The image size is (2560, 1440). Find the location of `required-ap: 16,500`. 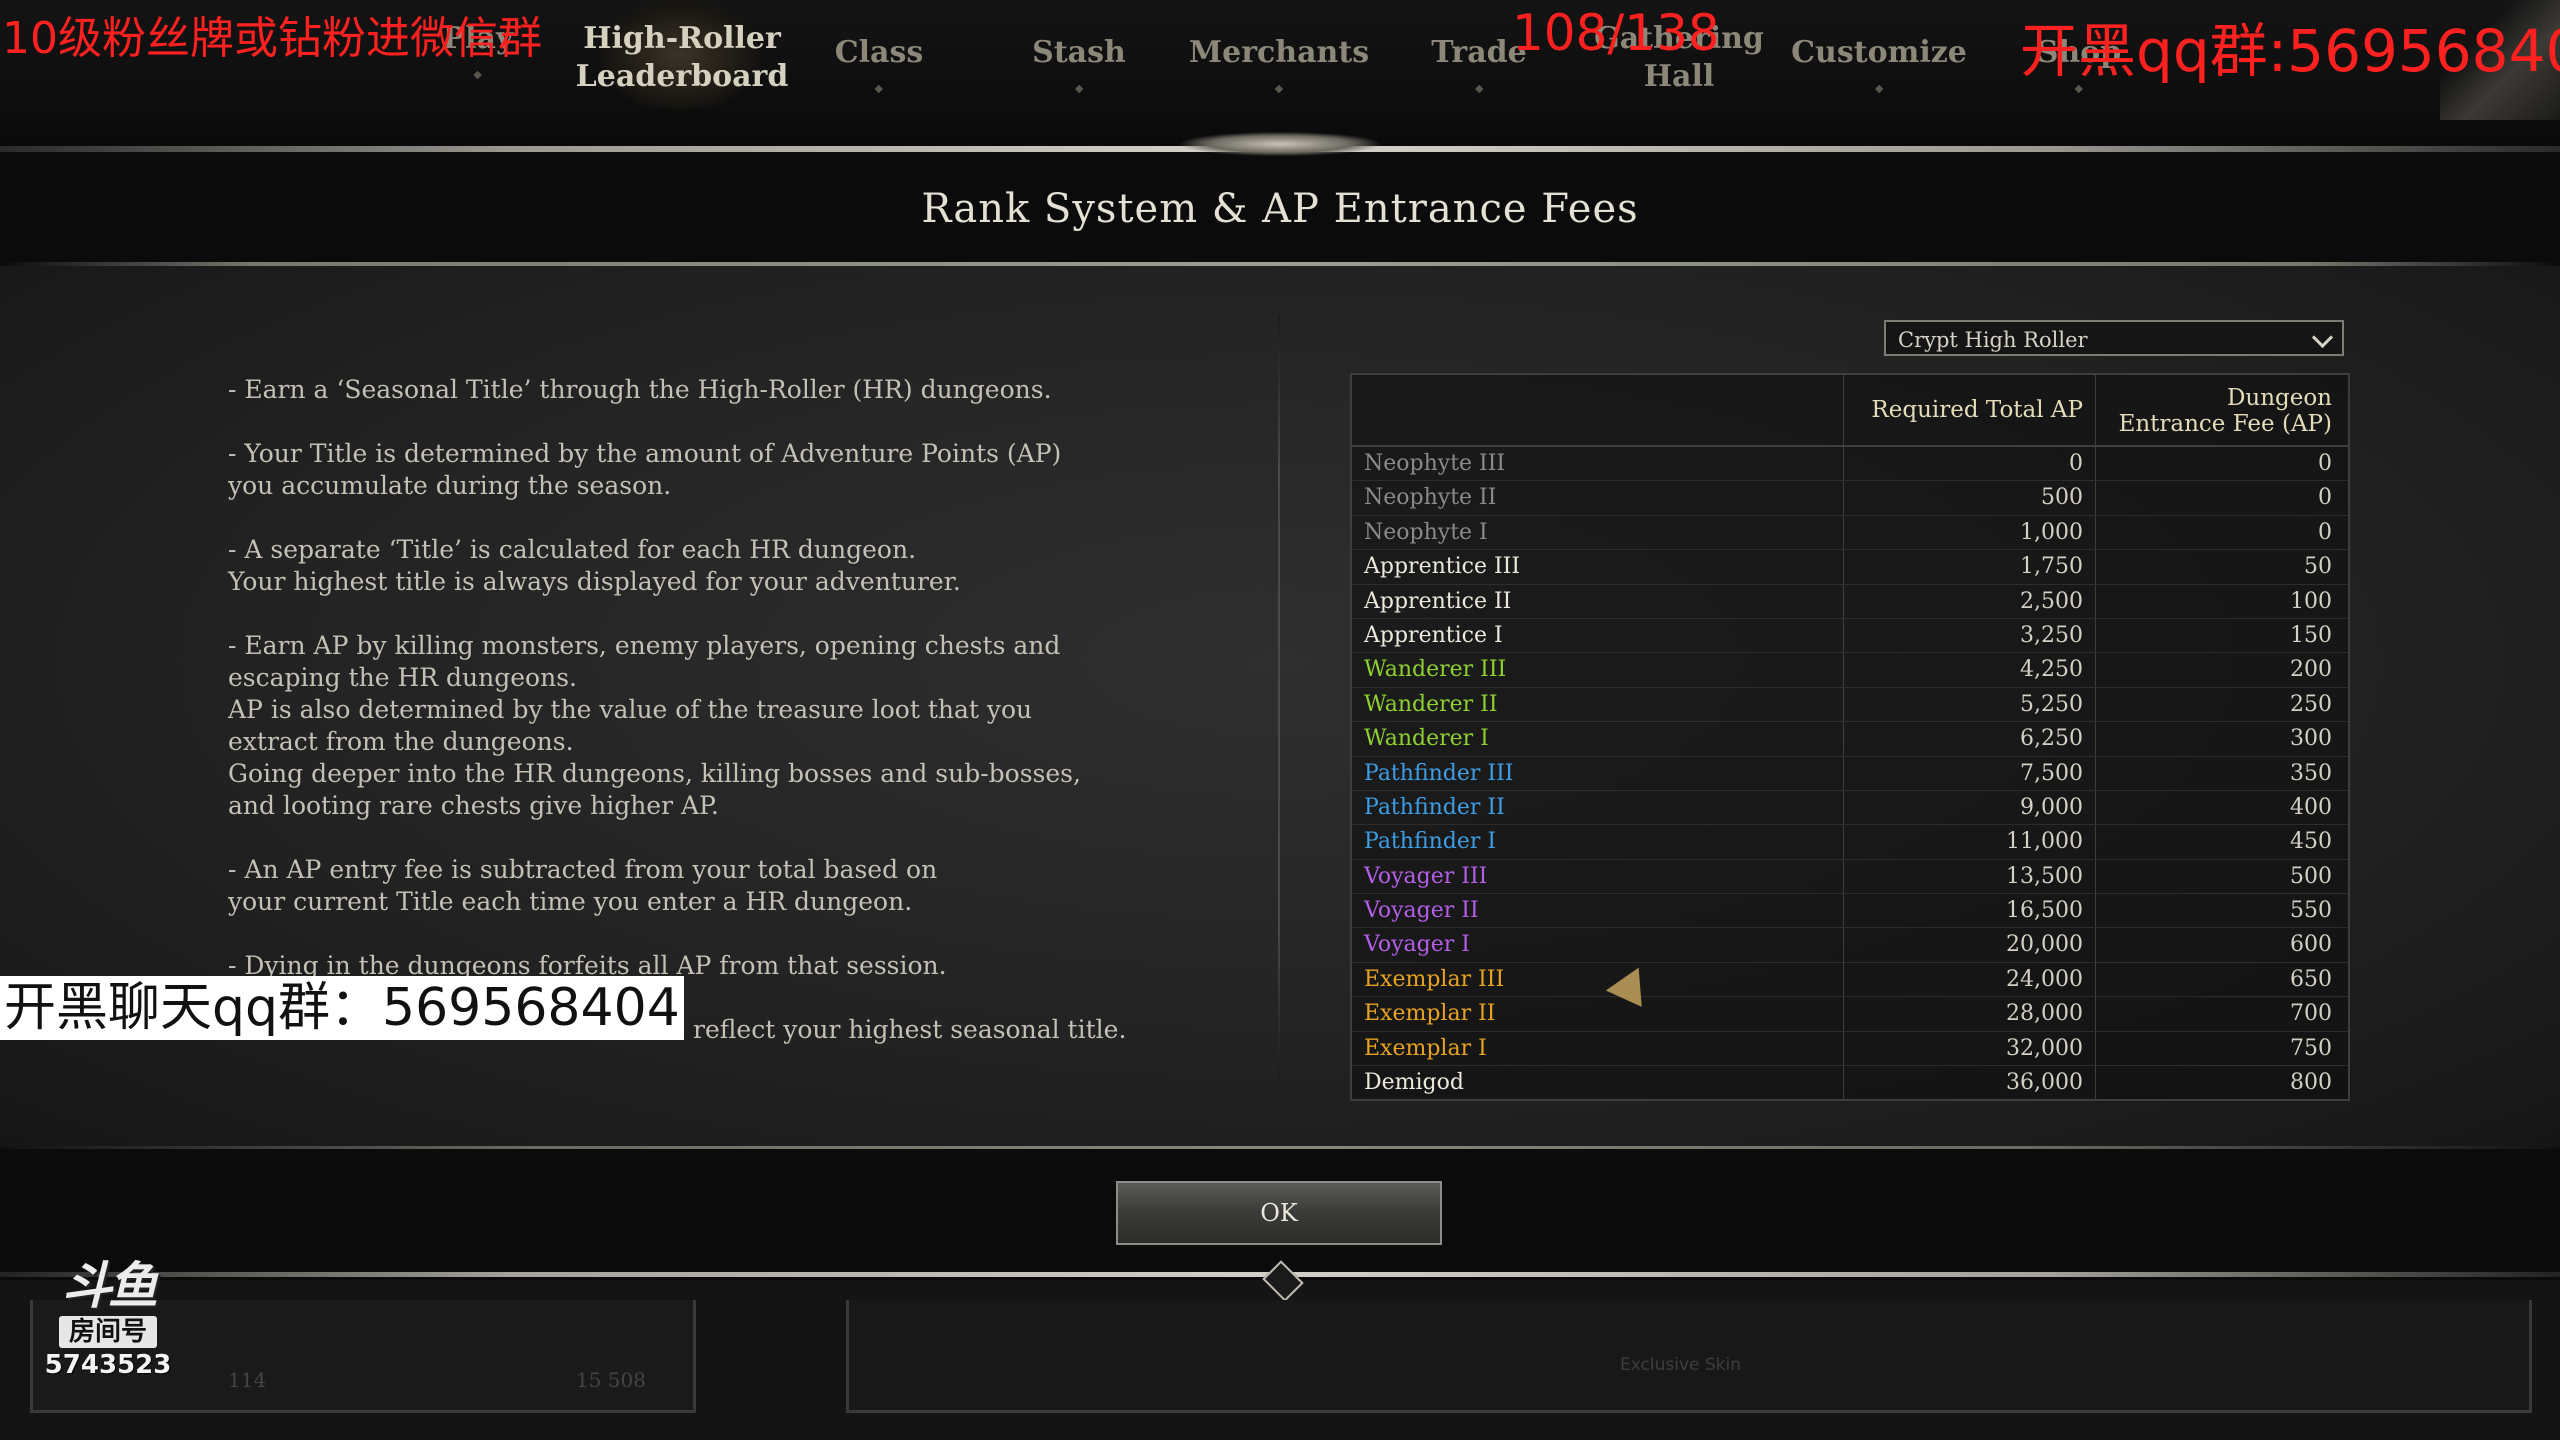

required-ap: 16,500 is located at coordinates (1970, 911).